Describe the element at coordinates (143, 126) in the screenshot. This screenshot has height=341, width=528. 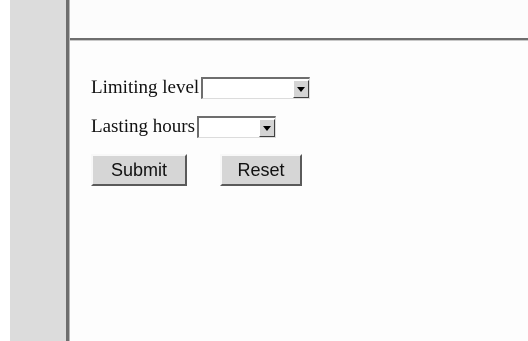
I see `lasting-hours-label: Lasting hours` at that location.